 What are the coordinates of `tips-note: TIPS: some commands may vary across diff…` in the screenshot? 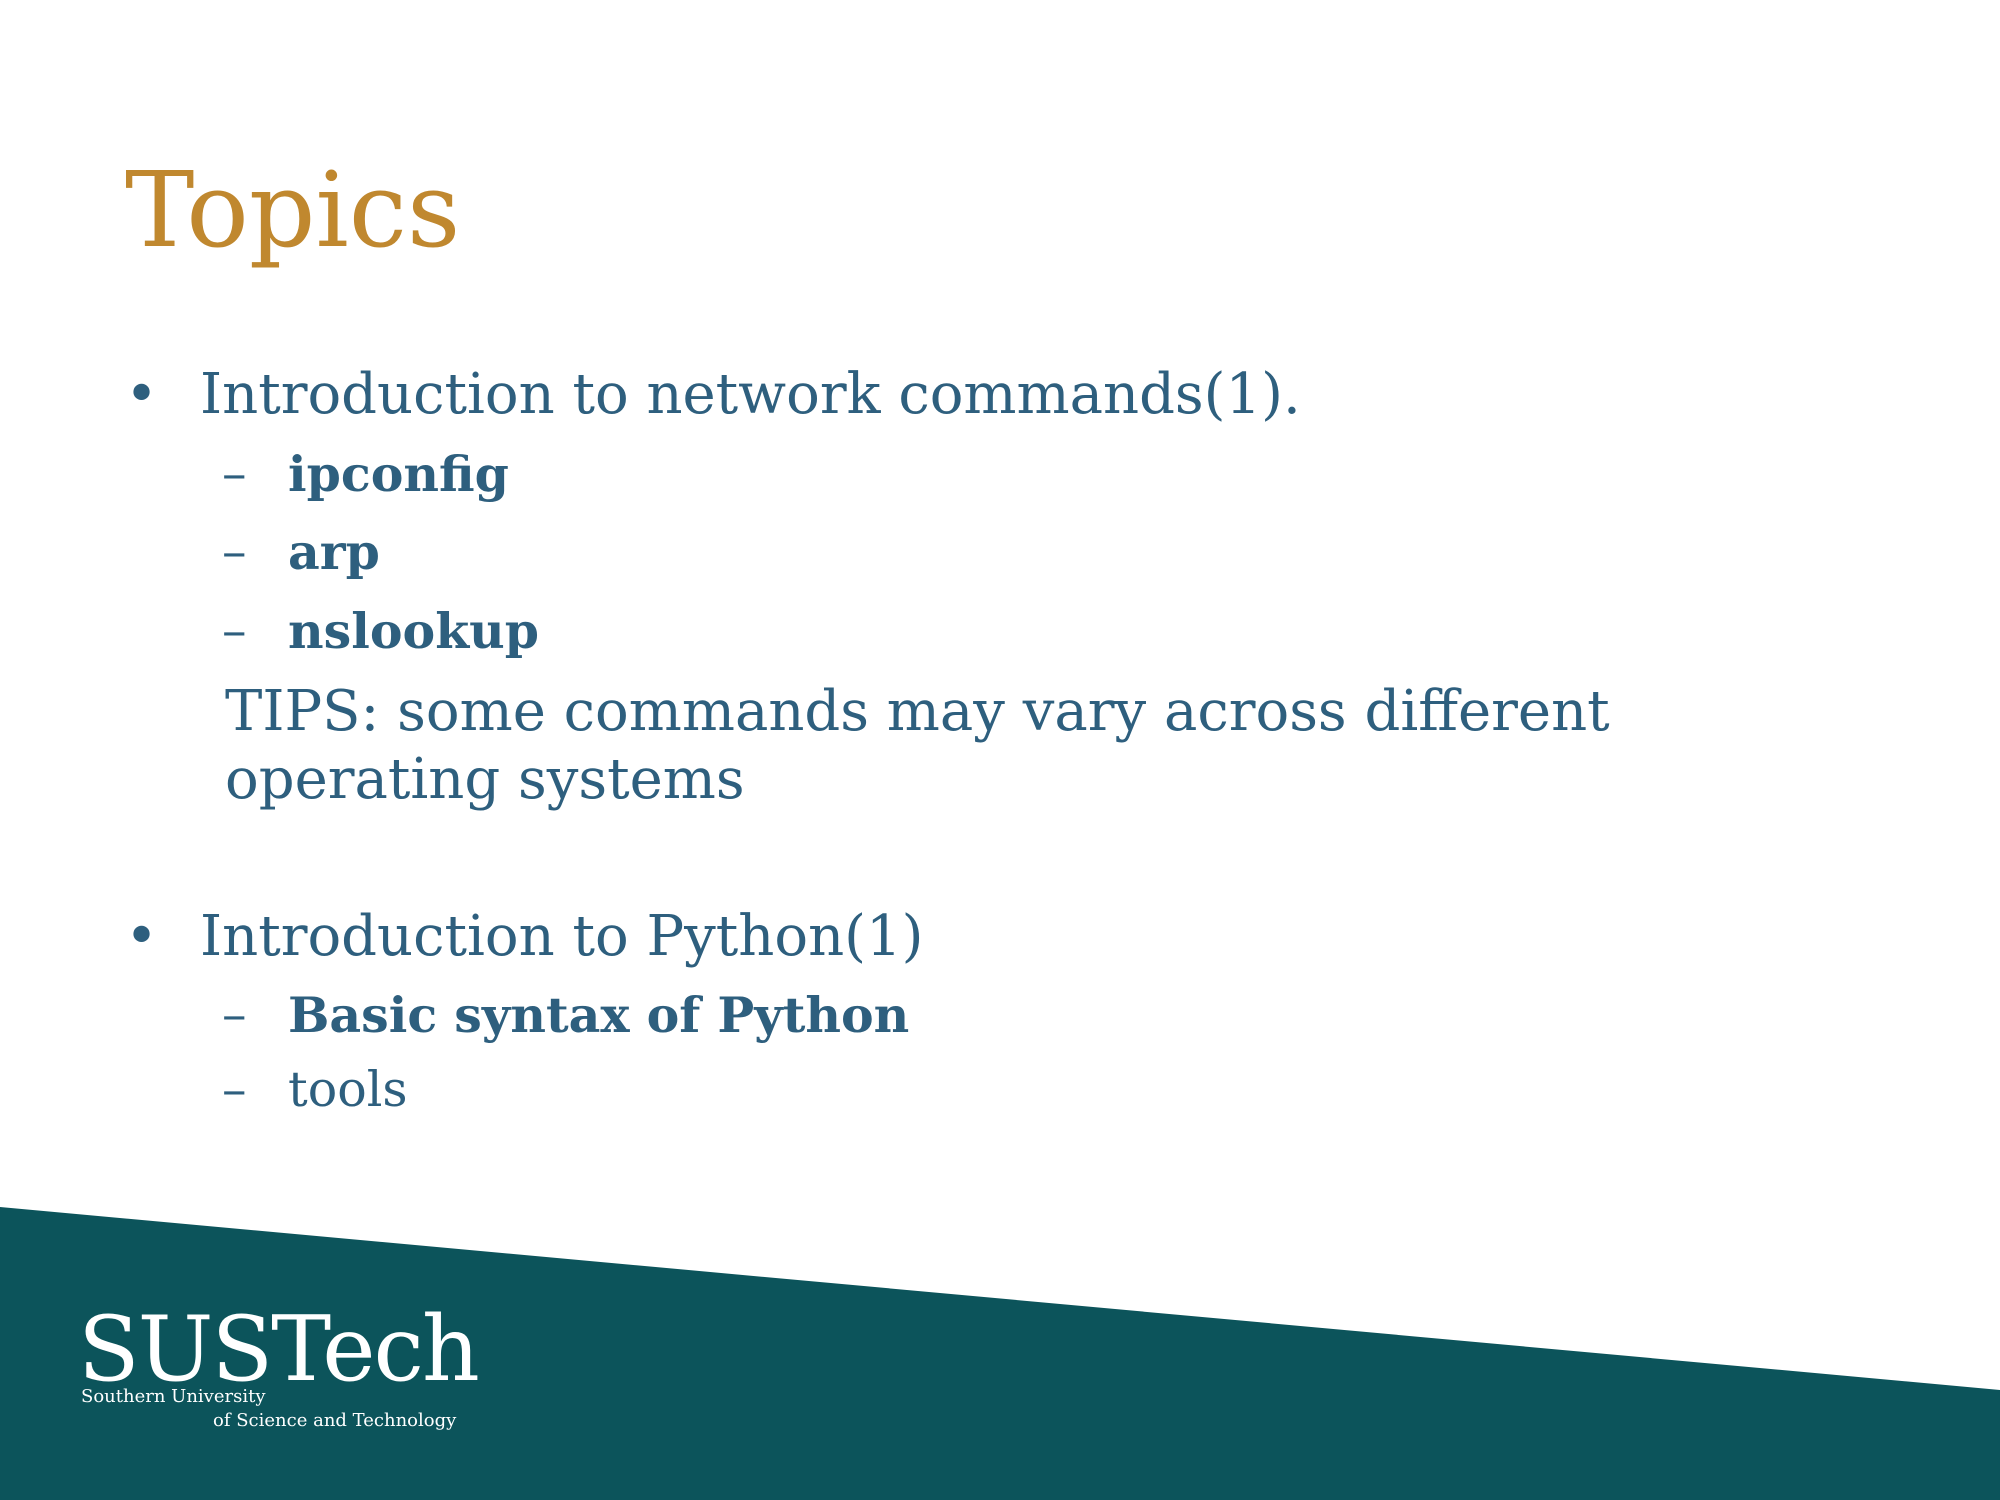 It's located at (917, 745).